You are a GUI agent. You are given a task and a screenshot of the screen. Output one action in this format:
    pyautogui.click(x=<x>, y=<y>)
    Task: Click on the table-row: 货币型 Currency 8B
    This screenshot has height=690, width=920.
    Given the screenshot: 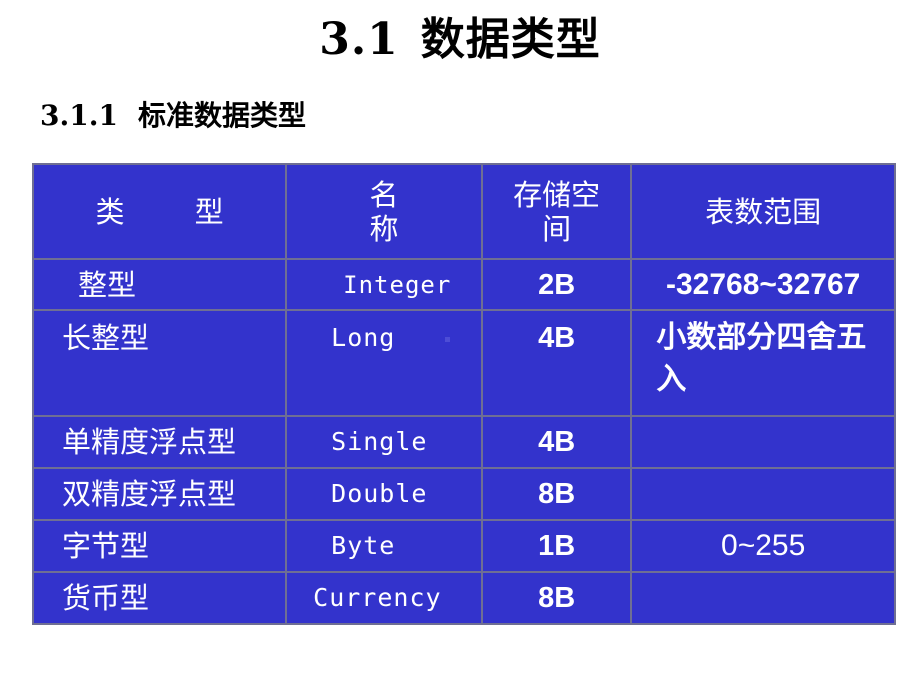 What is the action you would take?
    pyautogui.click(x=463, y=598)
    